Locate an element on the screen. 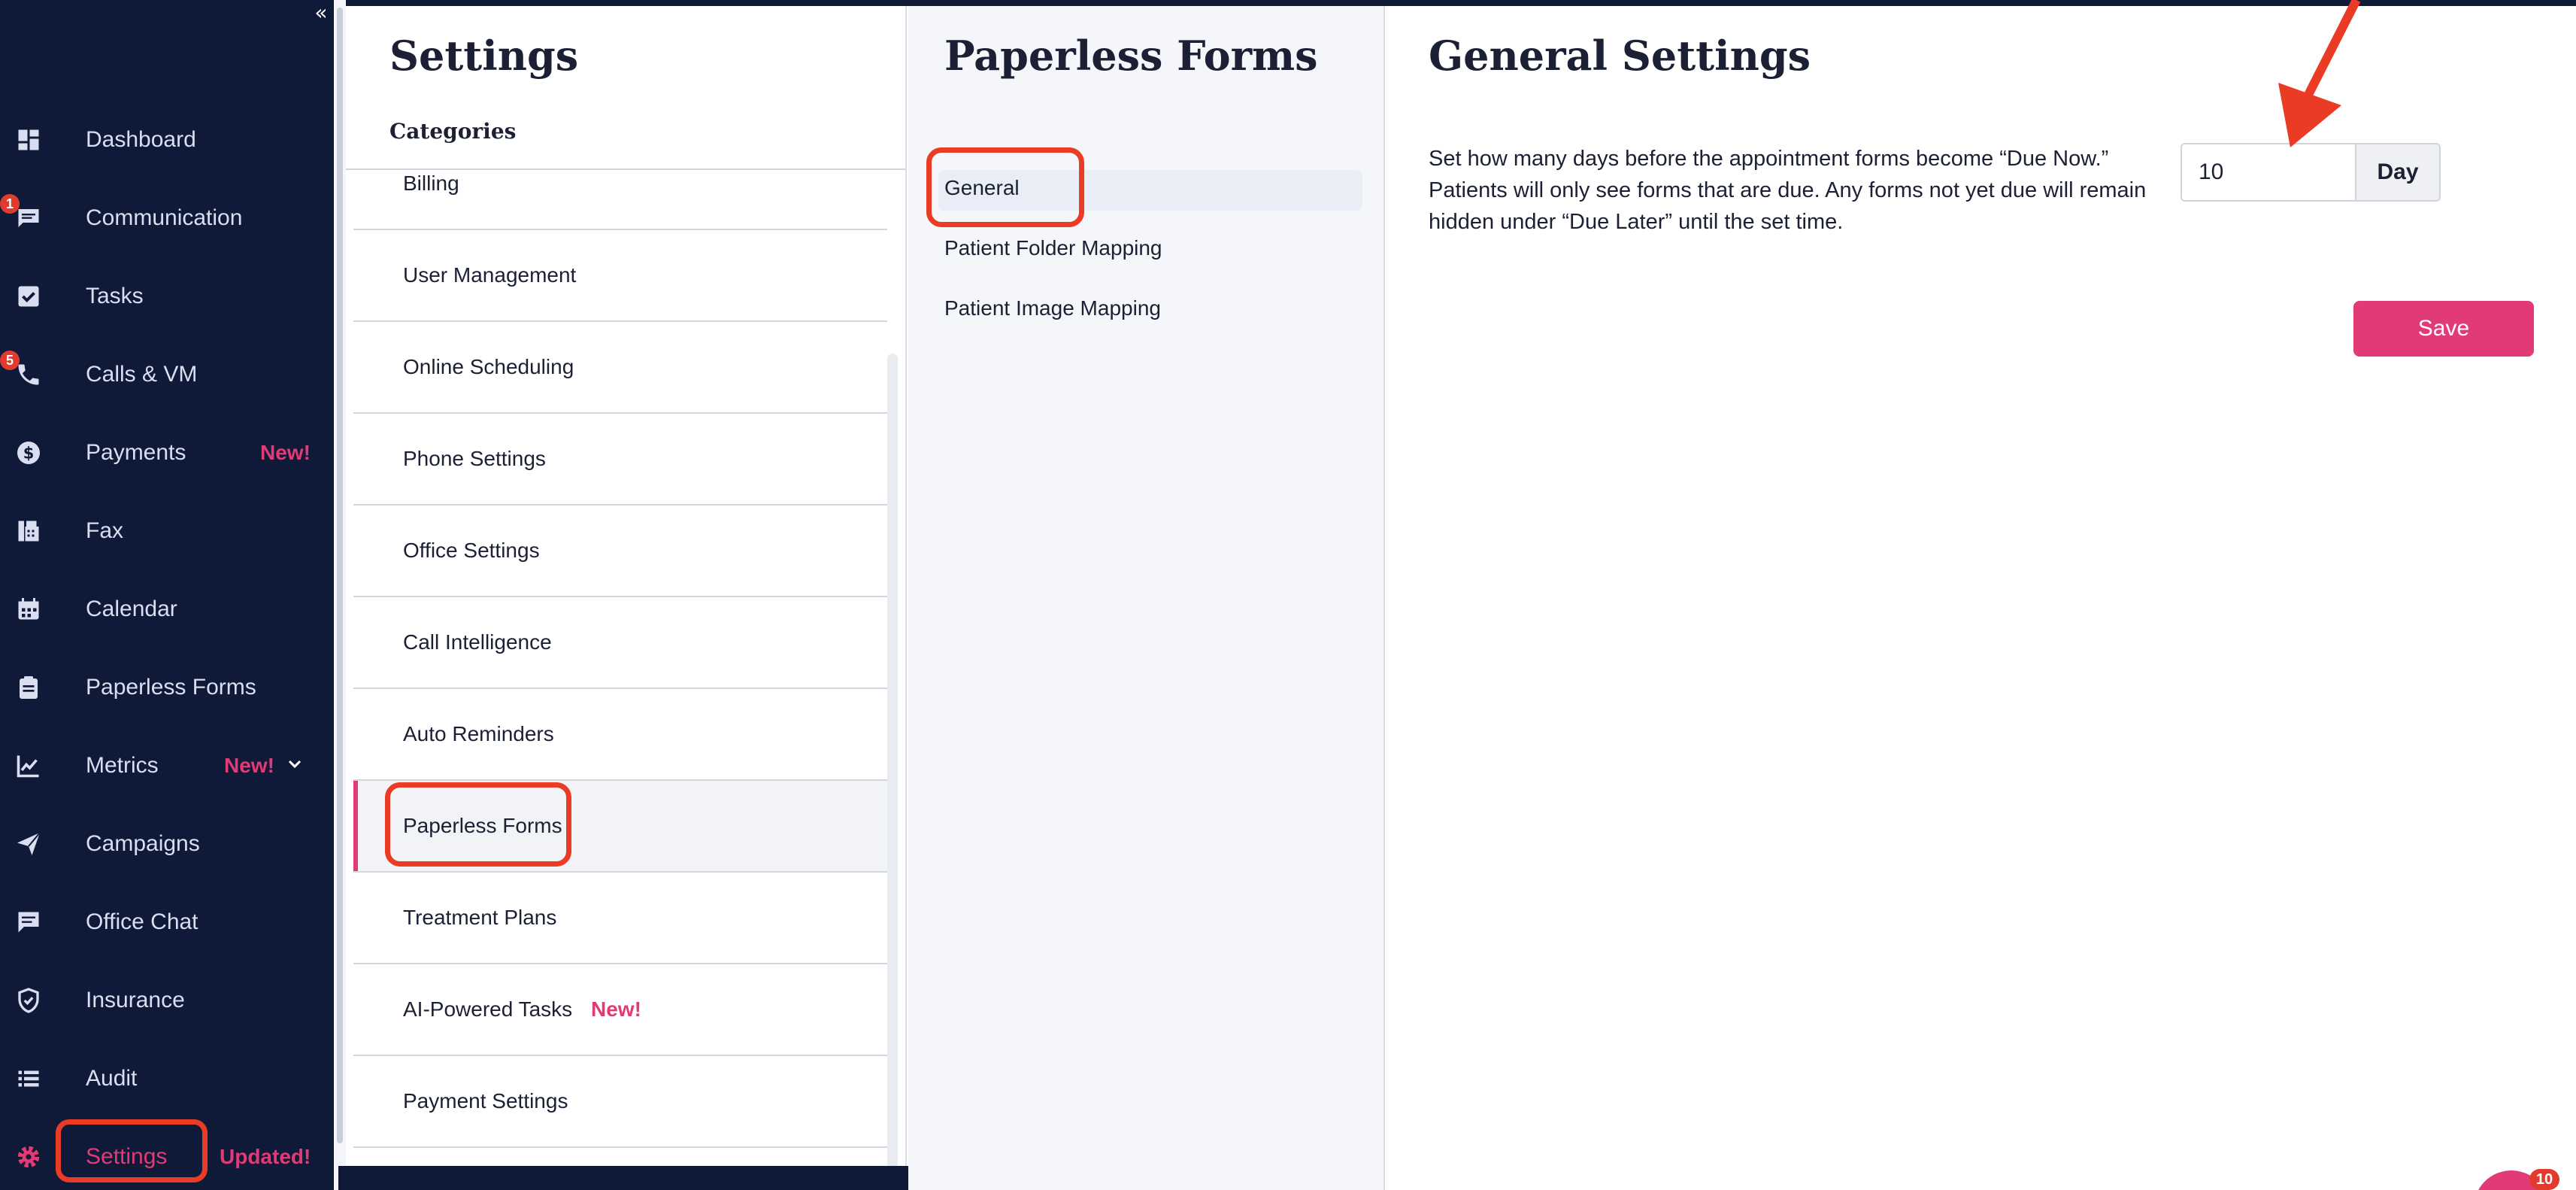 This screenshot has height=1190, width=2576. collapse-sidebar-button: « is located at coordinates (321, 12).